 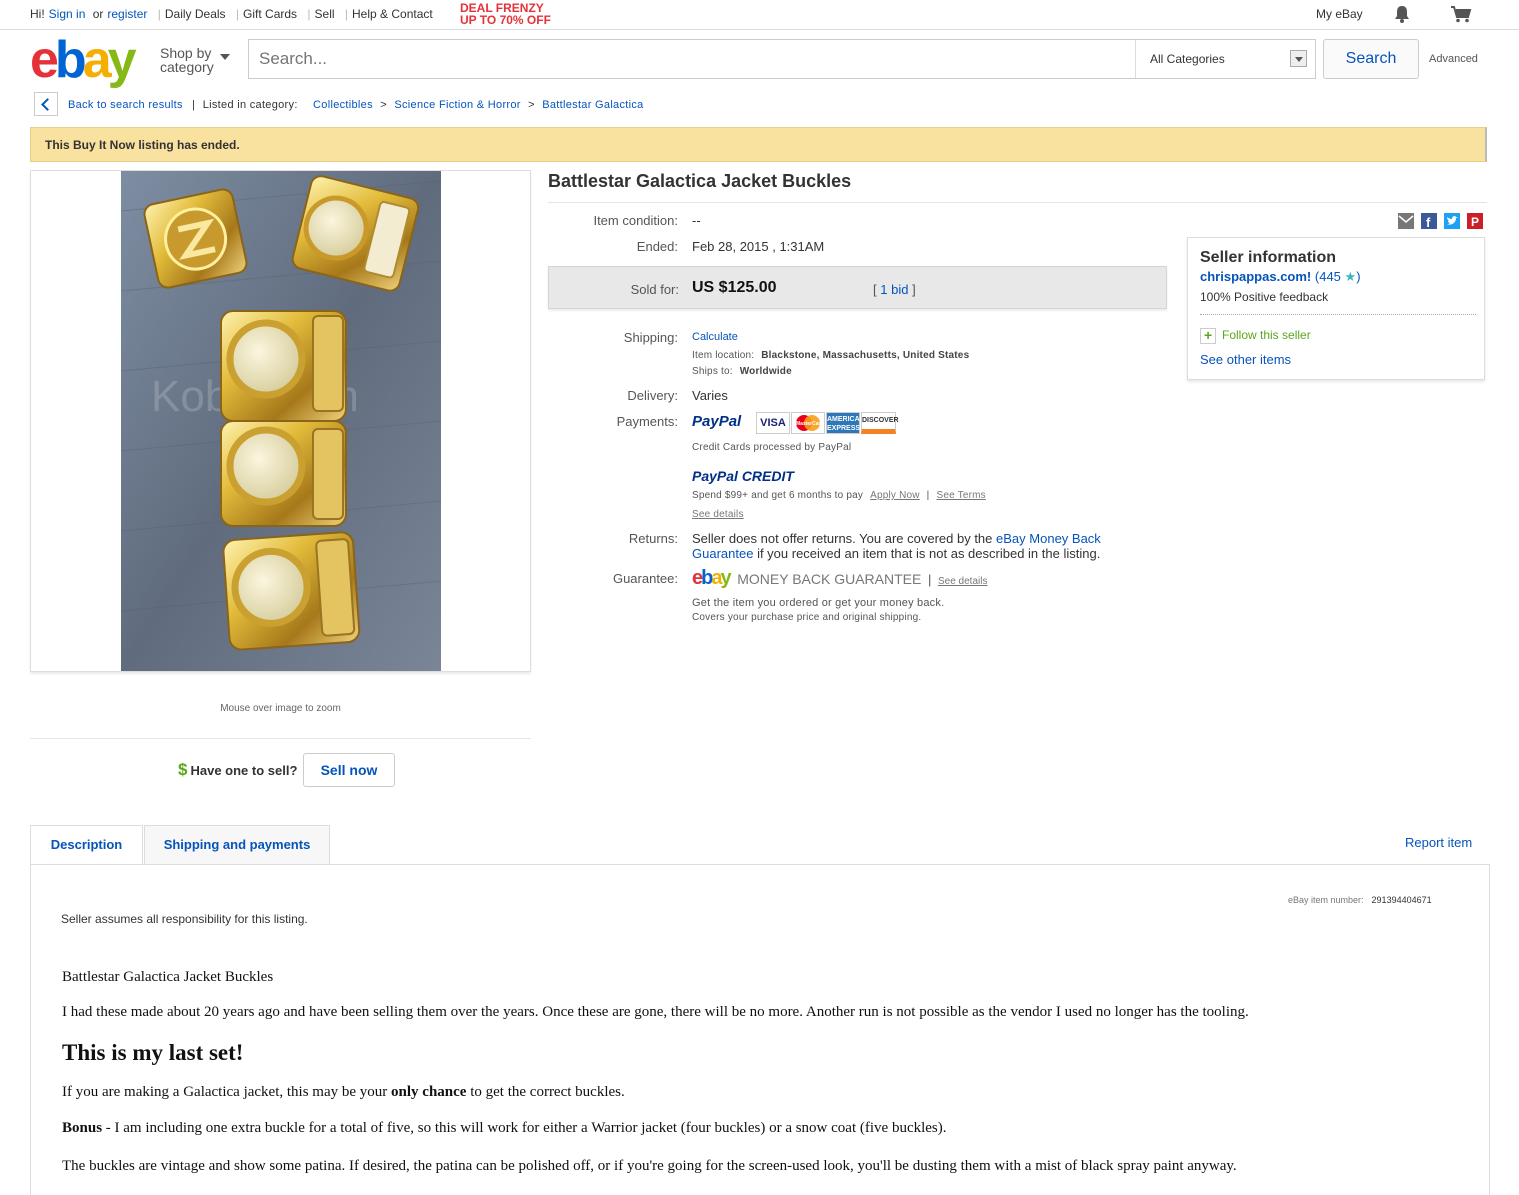 I want to click on bid-history-link: 1 bid, so click(x=894, y=289).